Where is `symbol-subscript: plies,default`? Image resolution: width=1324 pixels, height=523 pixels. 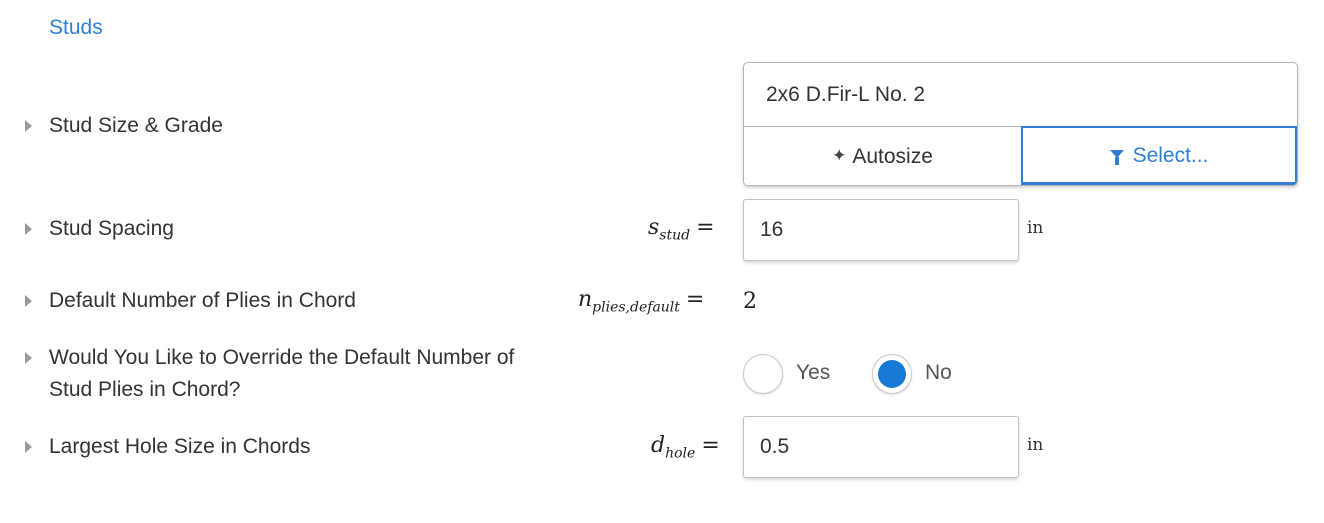 symbol-subscript: plies,default is located at coordinates (636, 307).